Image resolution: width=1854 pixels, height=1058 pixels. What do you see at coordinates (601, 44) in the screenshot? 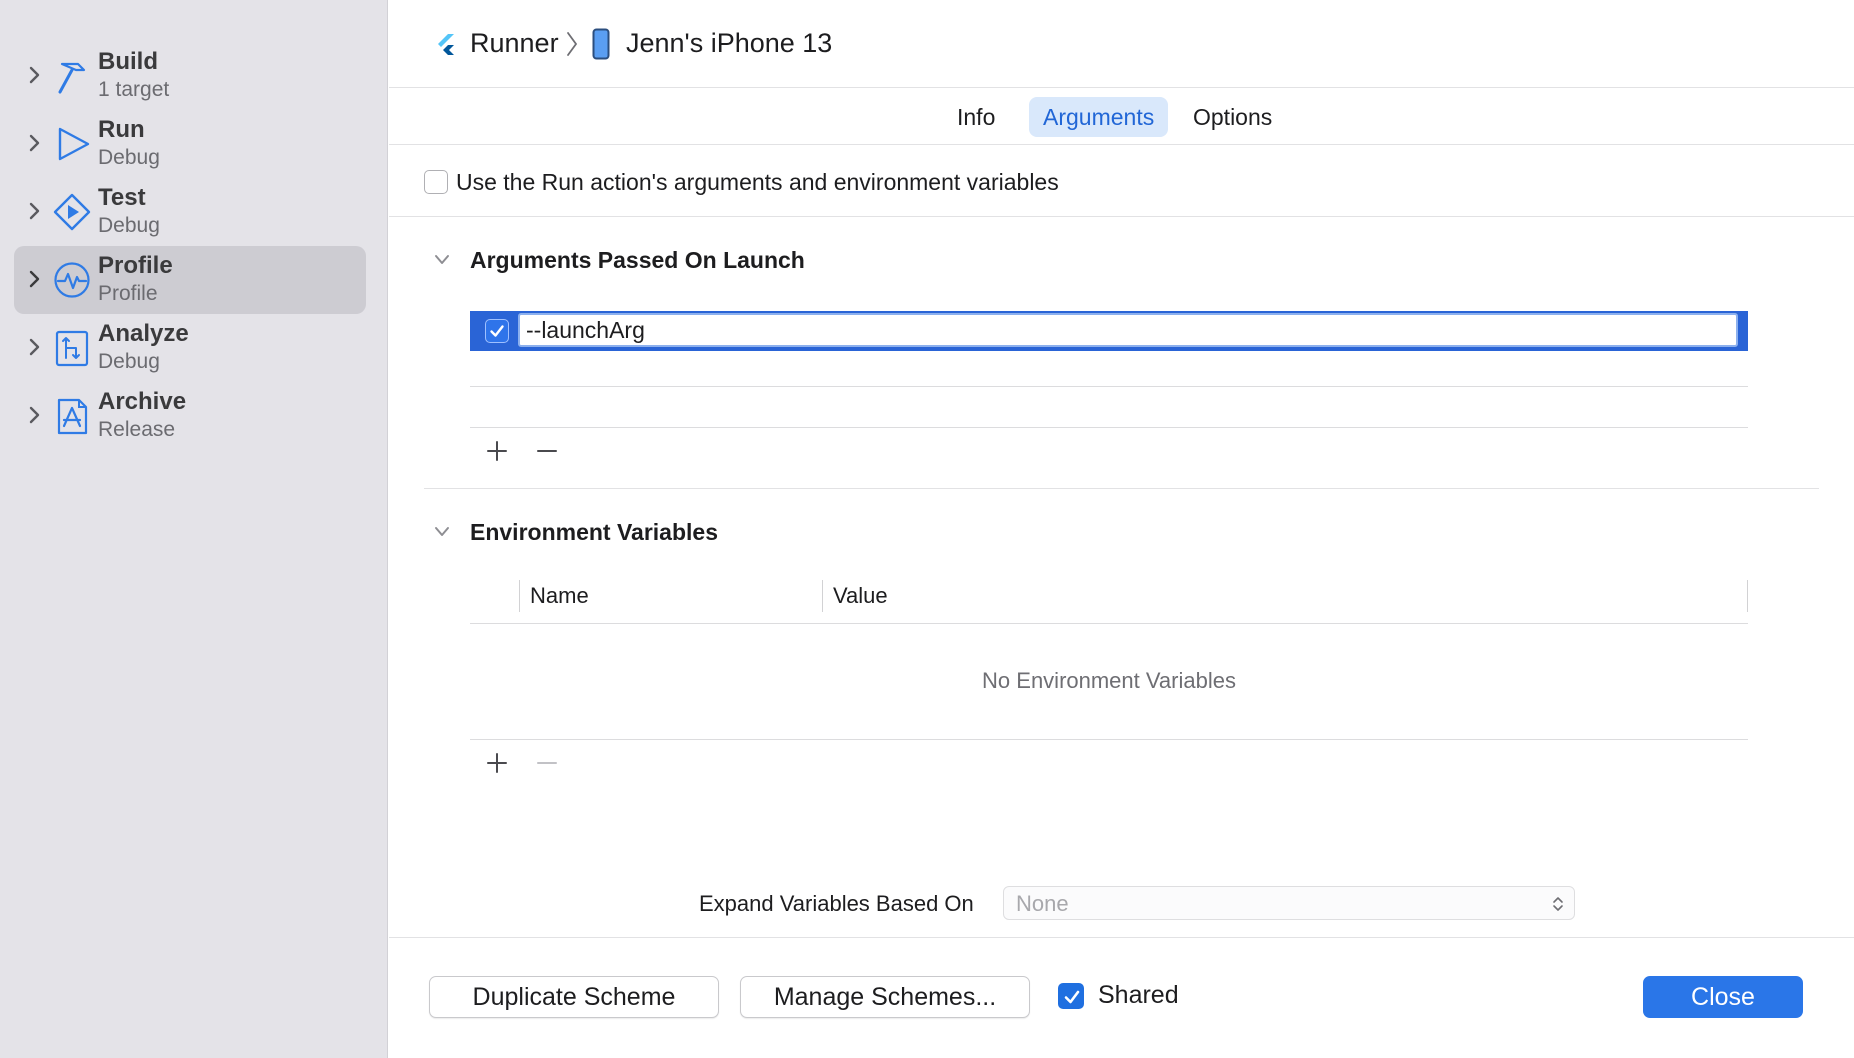
I see `iphone-icon` at bounding box center [601, 44].